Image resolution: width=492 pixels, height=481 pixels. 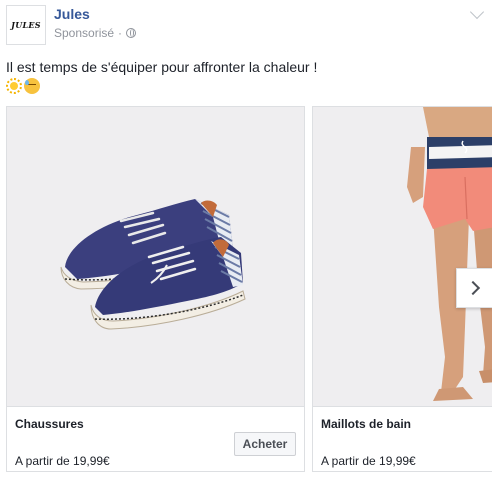 I want to click on chevron-right-icon, so click(x=472, y=288).